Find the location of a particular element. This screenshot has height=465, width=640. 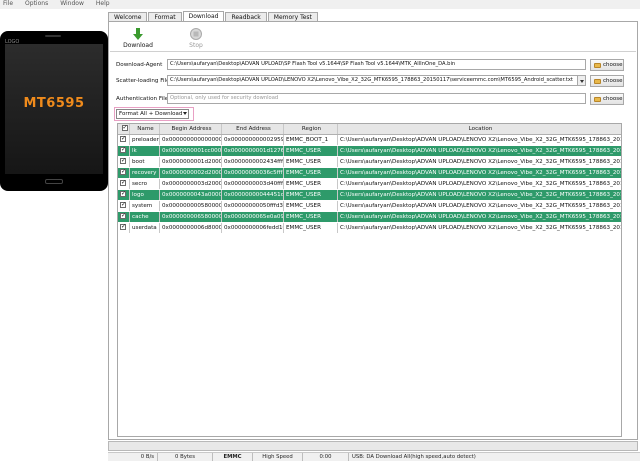

select-all-cell is located at coordinates (124, 129).